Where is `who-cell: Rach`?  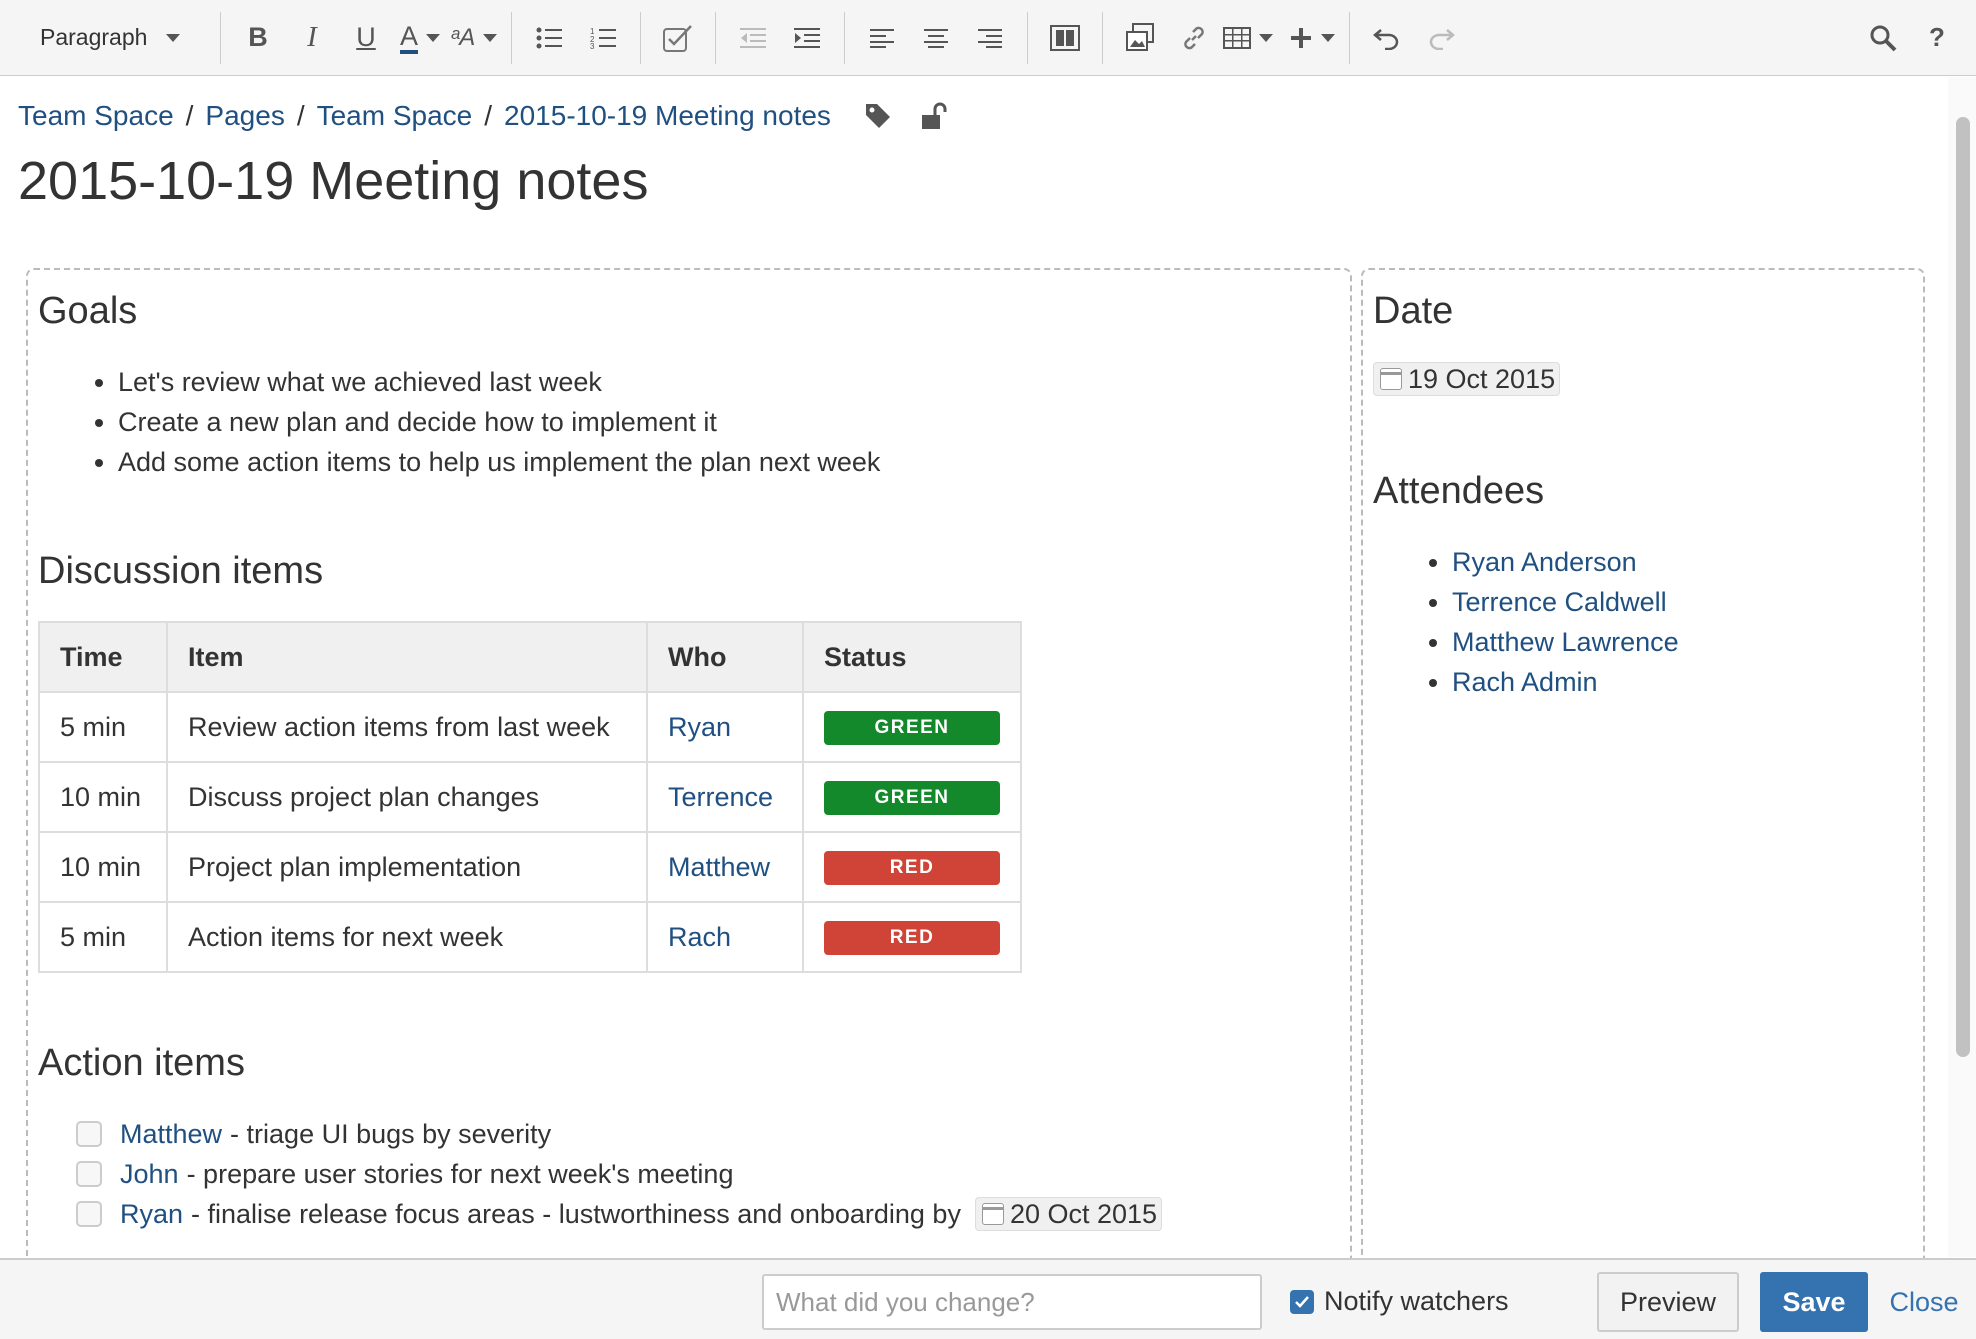 who-cell: Rach is located at coordinates (725, 937).